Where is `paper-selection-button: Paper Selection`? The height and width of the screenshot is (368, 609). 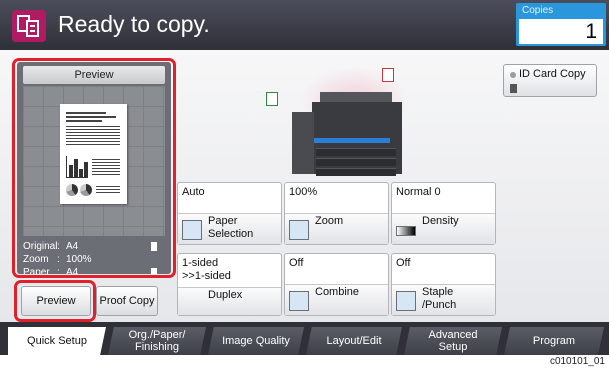
paper-selection-button: Paper Selection is located at coordinates (229, 228).